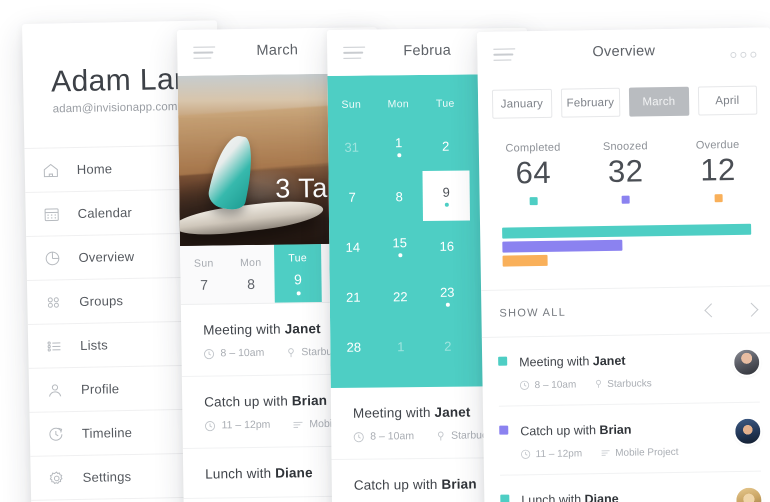 This screenshot has width=770, height=502. I want to click on bar-snoozed, so click(562, 246).